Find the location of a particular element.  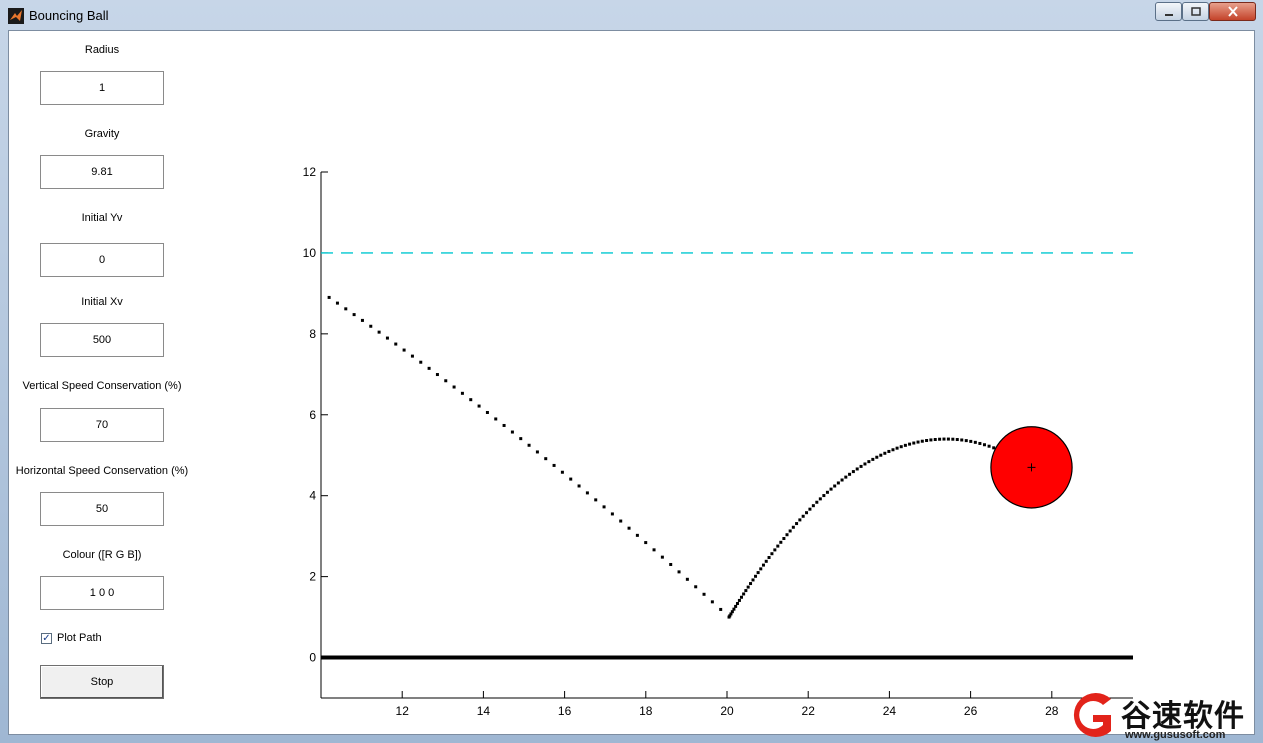

x-tick-label: 28 is located at coordinates (1052, 711).